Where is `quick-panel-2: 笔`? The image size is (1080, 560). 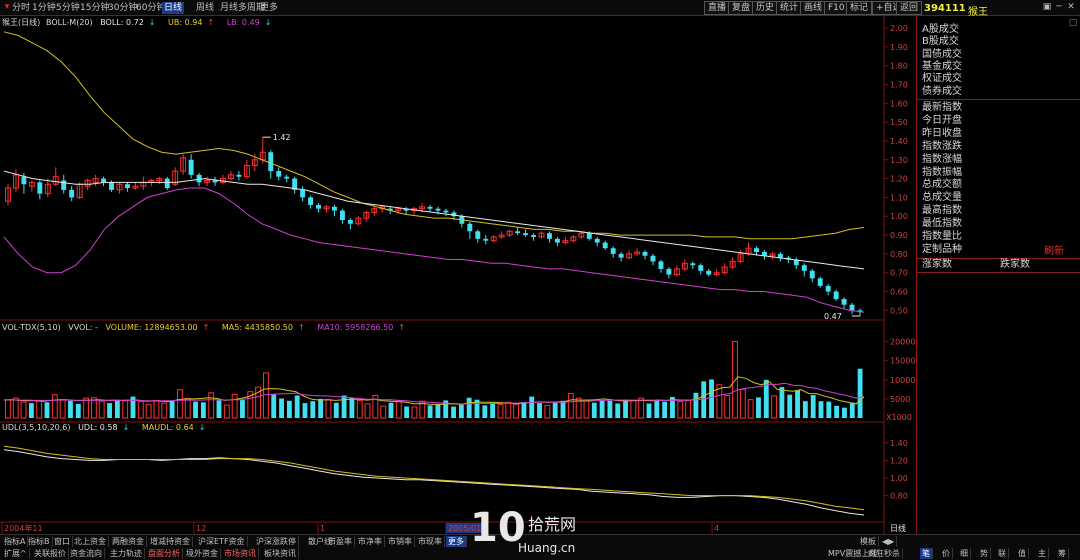
quick-panel-2: 笔 is located at coordinates (926, 553).